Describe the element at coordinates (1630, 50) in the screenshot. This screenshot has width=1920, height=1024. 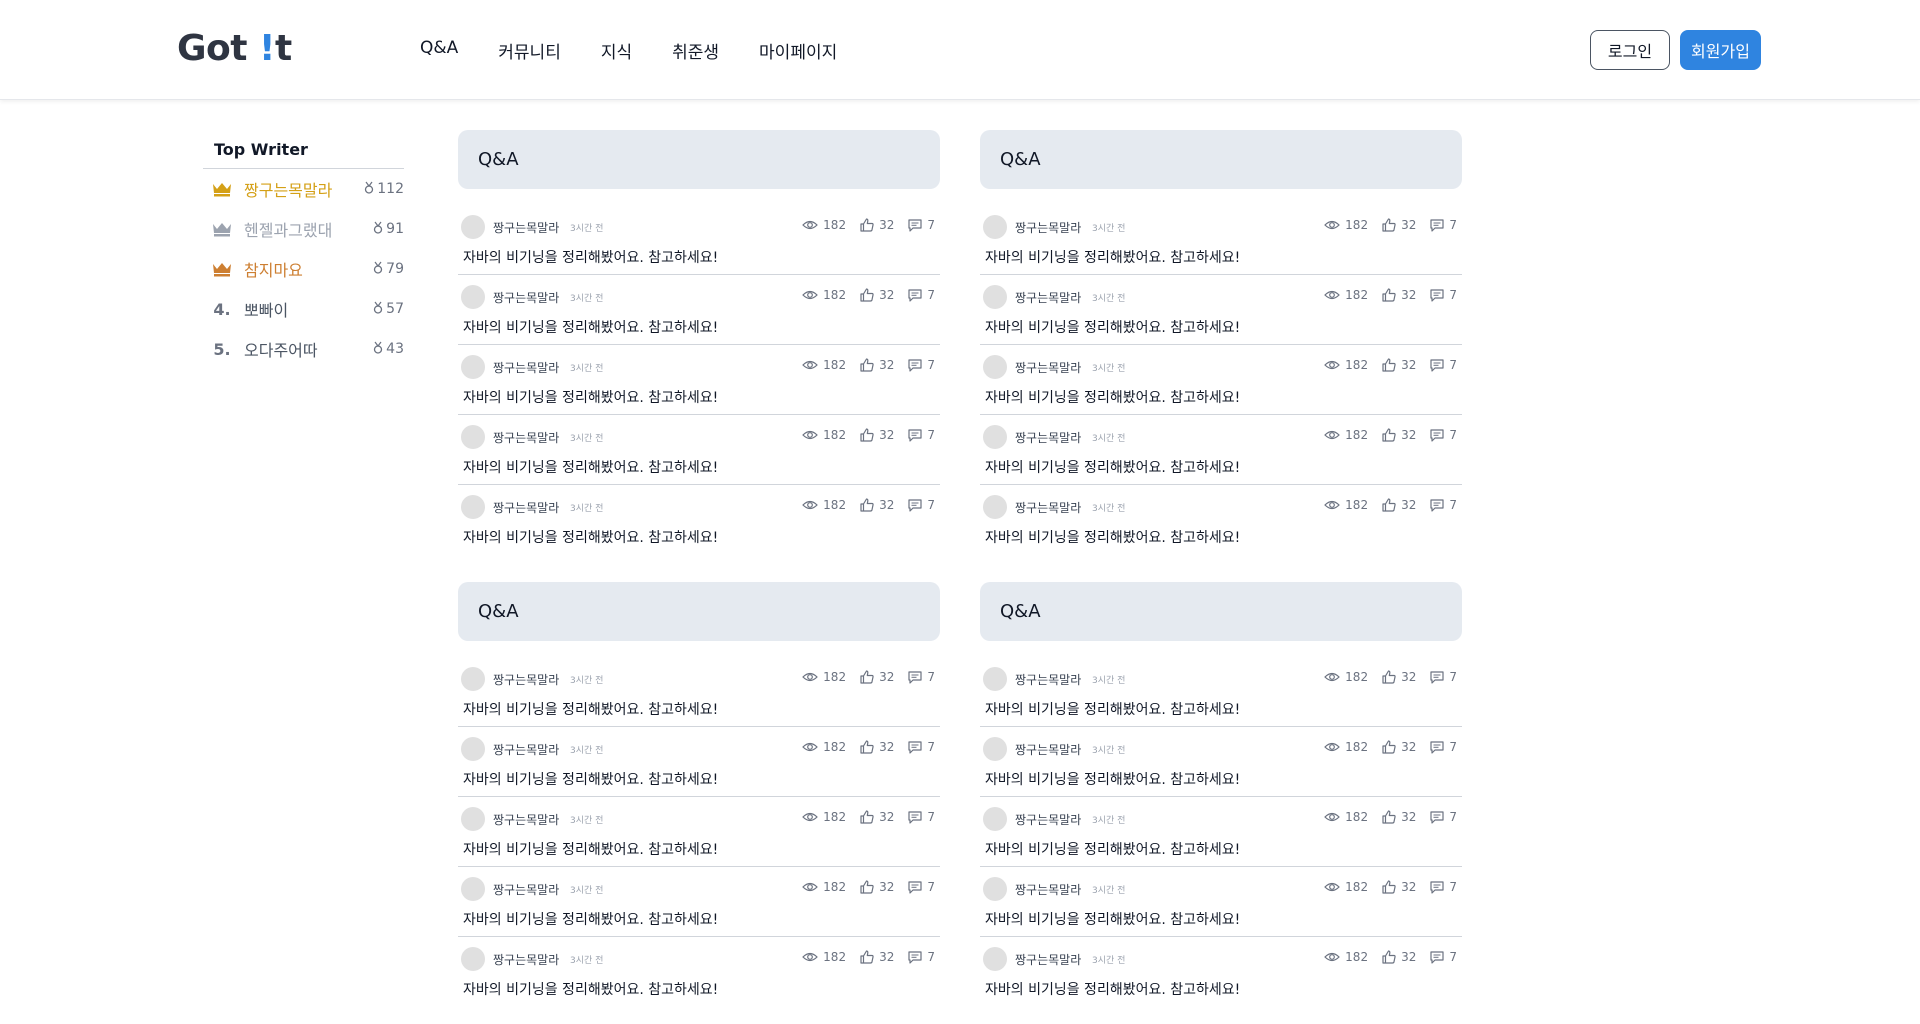
I see `login-button: 로그인` at that location.